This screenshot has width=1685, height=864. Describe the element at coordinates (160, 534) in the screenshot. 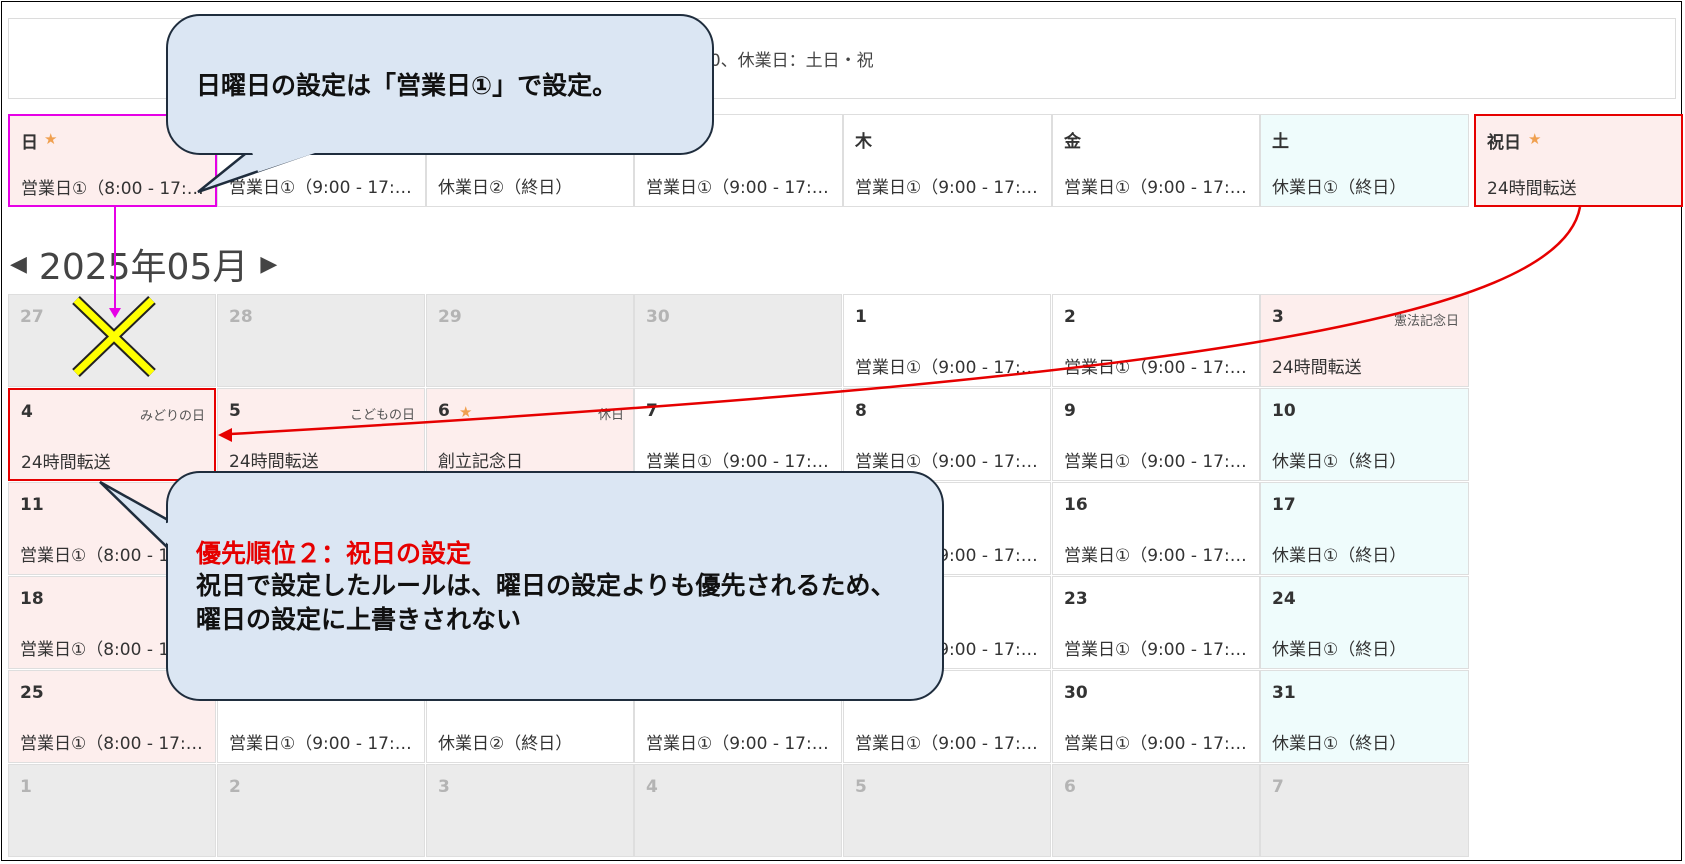

I see `callout-bottom-tail-cover` at that location.